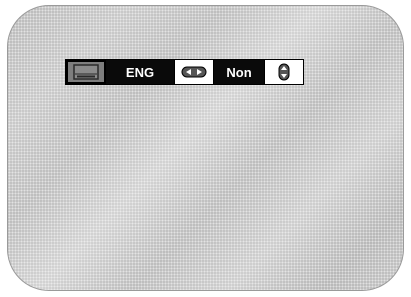 Image resolution: width=411 pixels, height=297 pixels. I want to click on subtitle-language-value: ENG, so click(140, 72).